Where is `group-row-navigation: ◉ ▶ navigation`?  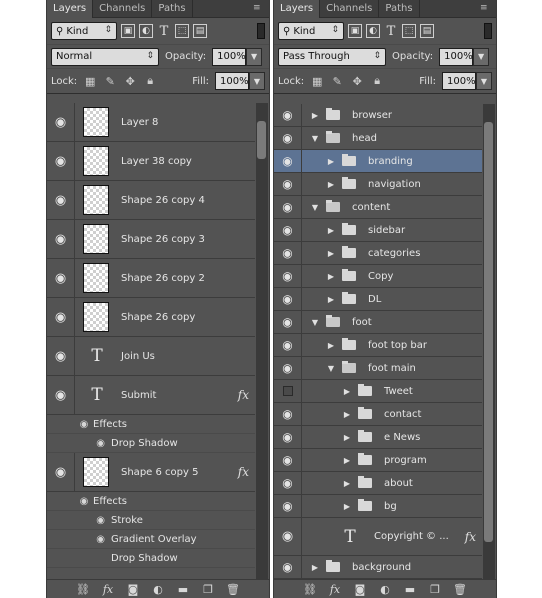
group-row-navigation: ◉ ▶ navigation is located at coordinates (378, 184).